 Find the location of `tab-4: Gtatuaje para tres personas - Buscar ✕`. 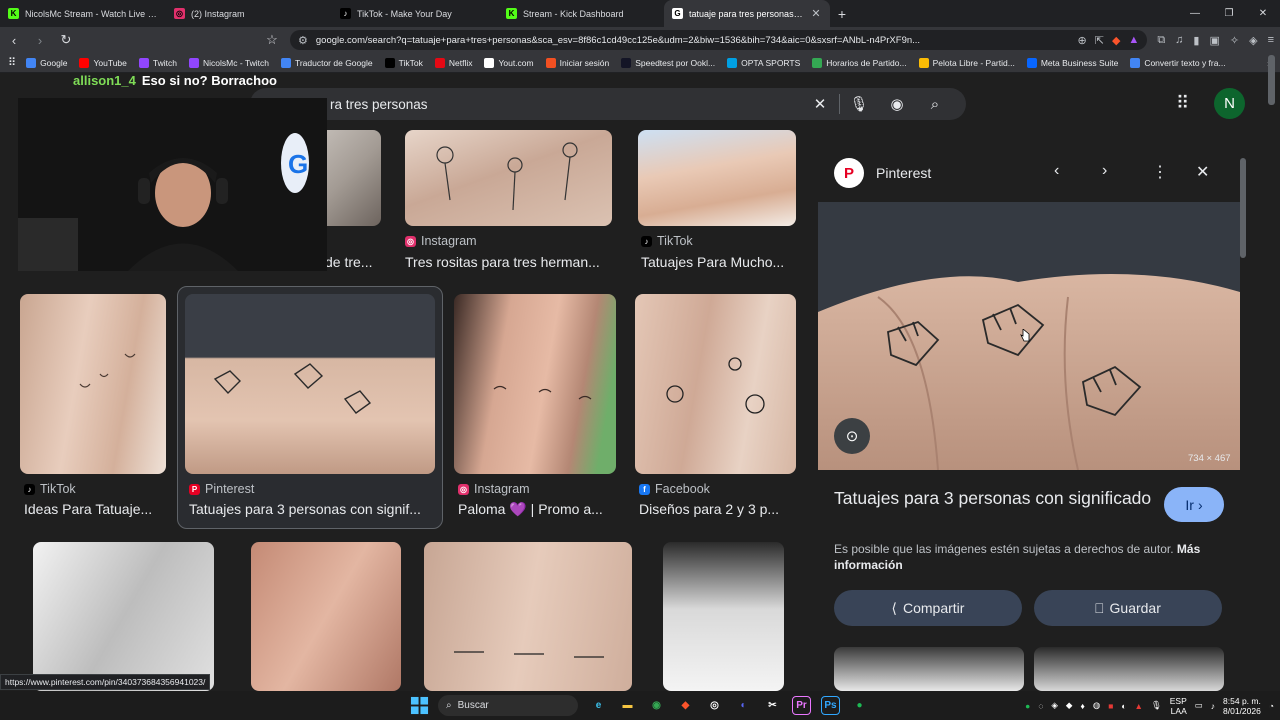

tab-4: Gtatuaje para tres personas - Buscar ✕ is located at coordinates (747, 13).